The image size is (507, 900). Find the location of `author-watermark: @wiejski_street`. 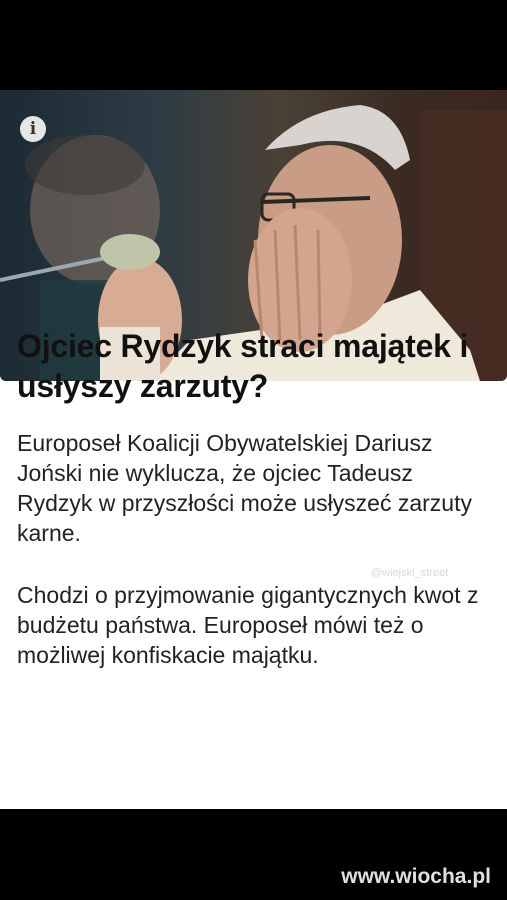

author-watermark: @wiejski_street is located at coordinates (410, 573).